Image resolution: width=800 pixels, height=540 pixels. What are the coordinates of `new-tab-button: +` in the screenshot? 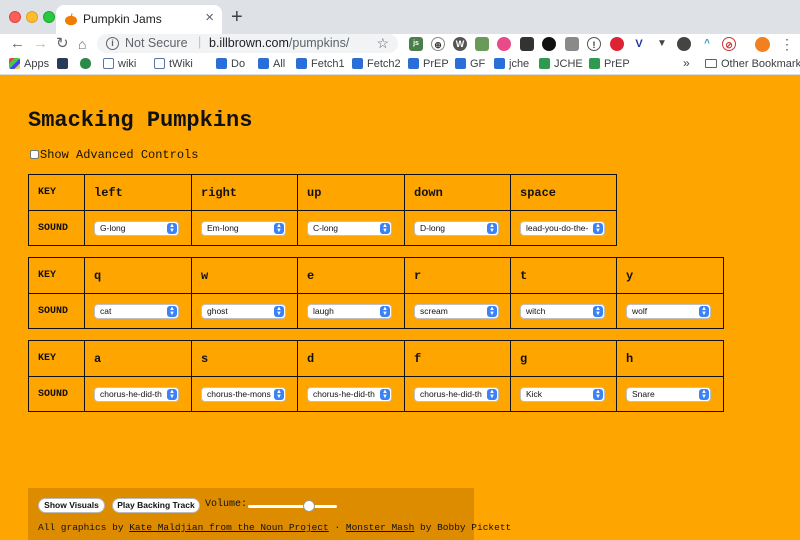 It's located at (237, 17).